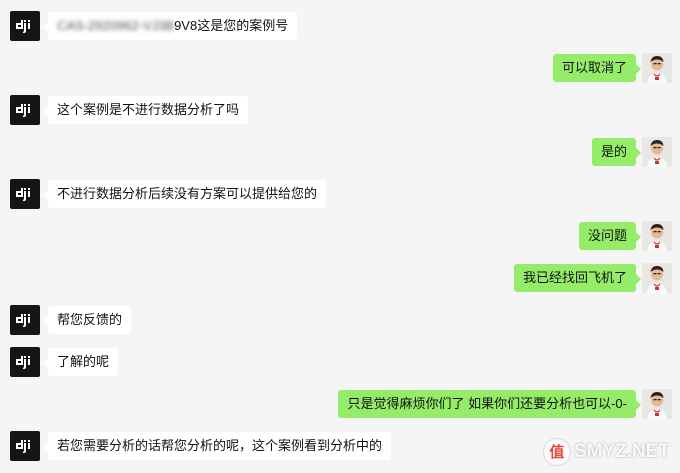  I want to click on chat-message-row: 我已经找回飞机了, so click(340, 278).